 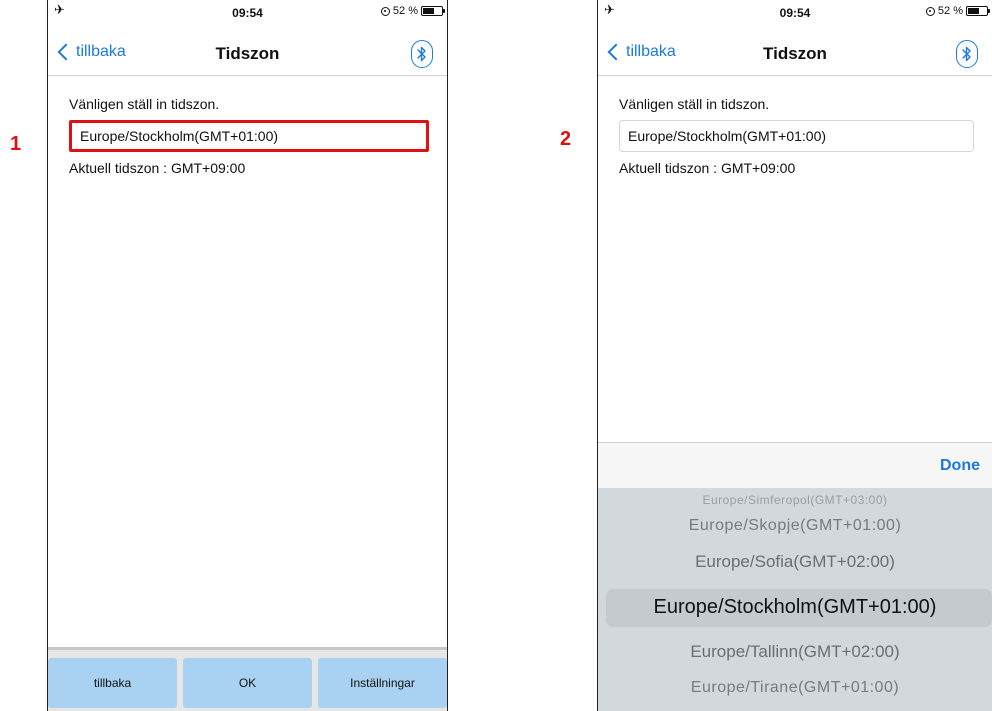 I want to click on bottom-button-bar: tillbaka OK Inställningar, so click(x=247, y=679).